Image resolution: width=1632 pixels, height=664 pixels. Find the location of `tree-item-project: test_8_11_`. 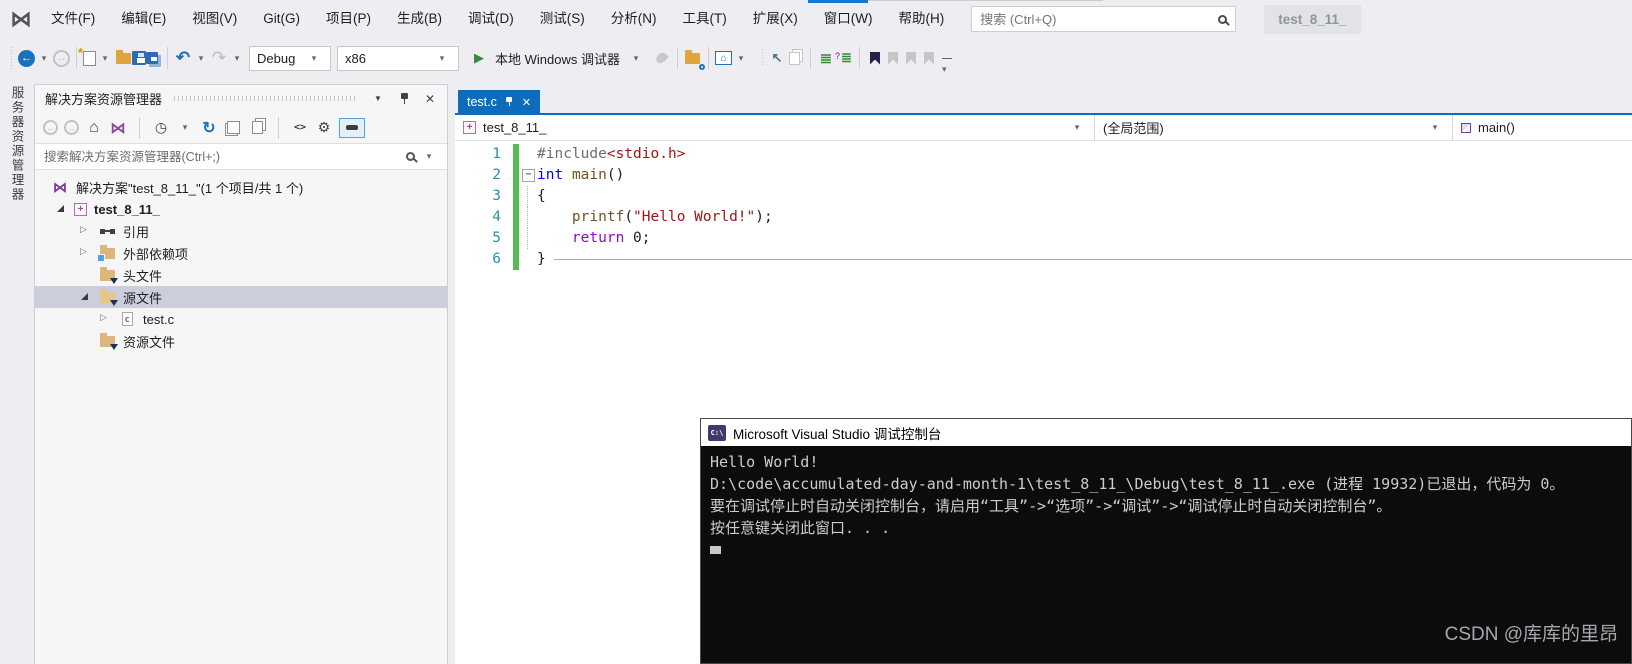

tree-item-project: test_8_11_ is located at coordinates (241, 209).